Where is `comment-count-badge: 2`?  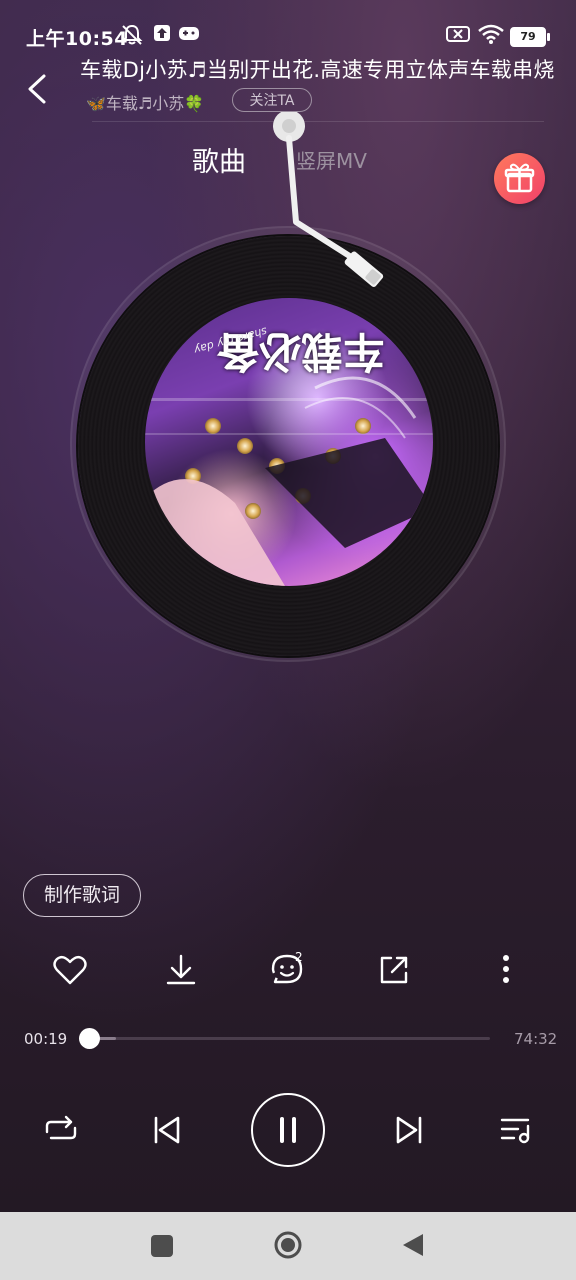
comment-count-badge: 2 is located at coordinates (299, 957).